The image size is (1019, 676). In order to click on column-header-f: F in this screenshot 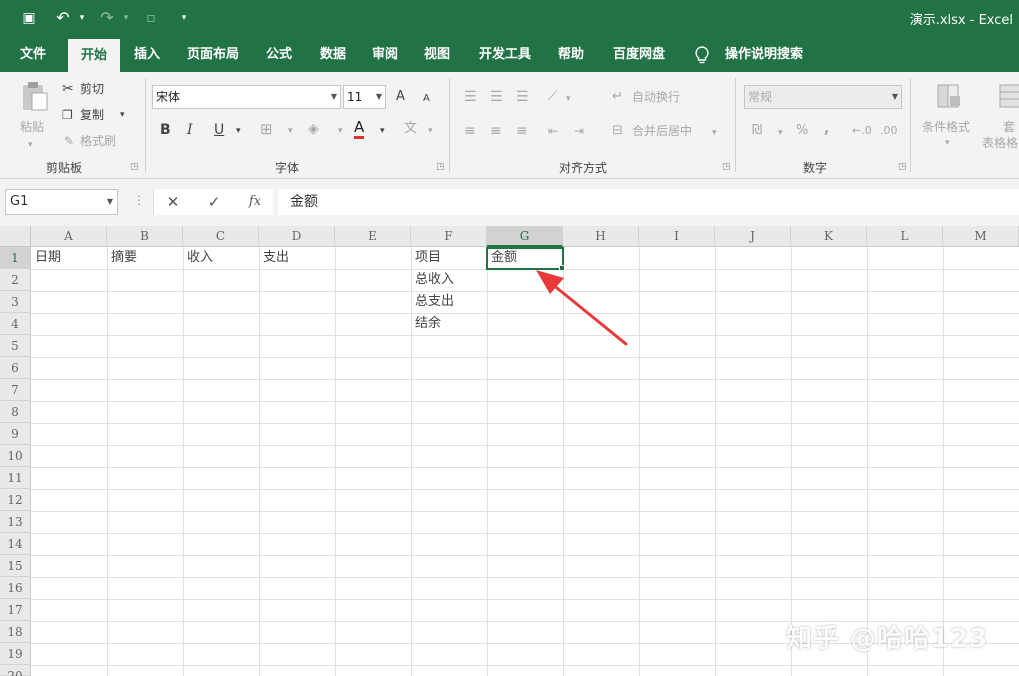, I will do `click(449, 236)`.